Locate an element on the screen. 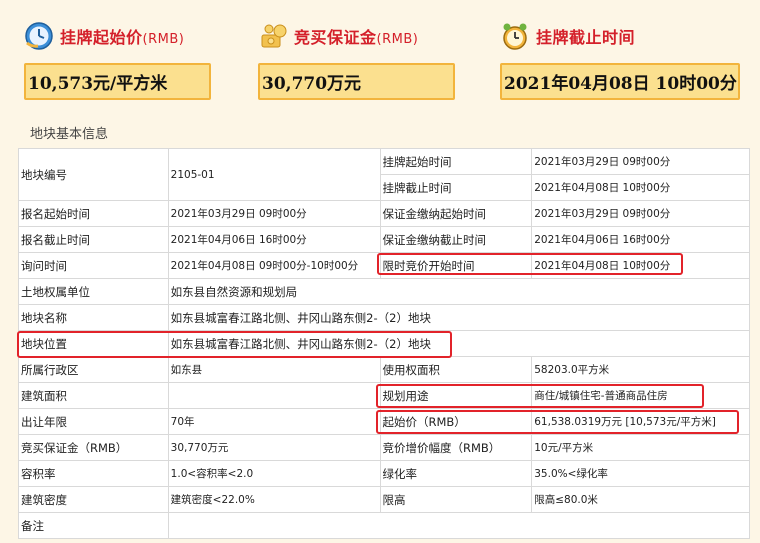 The height and width of the screenshot is (543, 760). table-row: 建筑密度 建筑密度<22.0% 限高 限高≤80.0米 is located at coordinates (384, 499).